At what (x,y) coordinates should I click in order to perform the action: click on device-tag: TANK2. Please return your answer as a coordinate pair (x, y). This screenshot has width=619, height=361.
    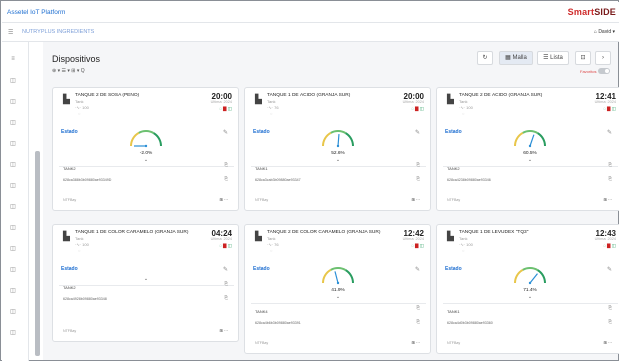
    Looking at the image, I should click on (69, 168).